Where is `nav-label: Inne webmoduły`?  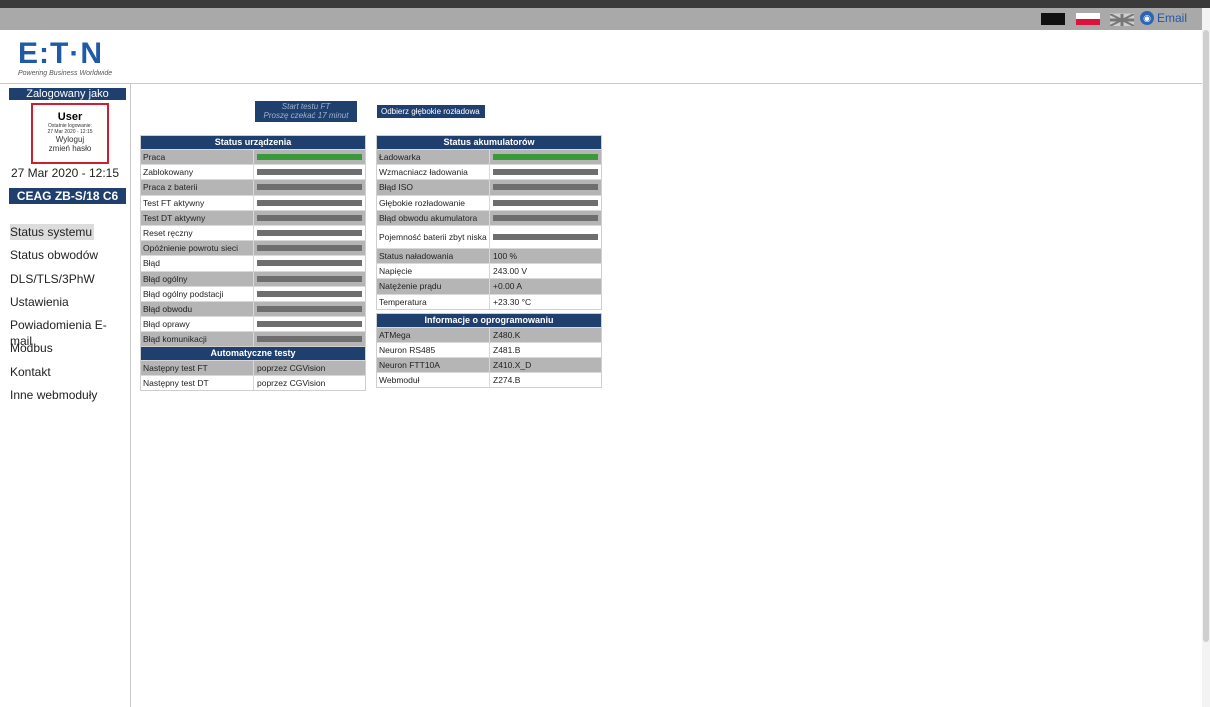
nav-label: Inne webmoduły is located at coordinates (54, 395).